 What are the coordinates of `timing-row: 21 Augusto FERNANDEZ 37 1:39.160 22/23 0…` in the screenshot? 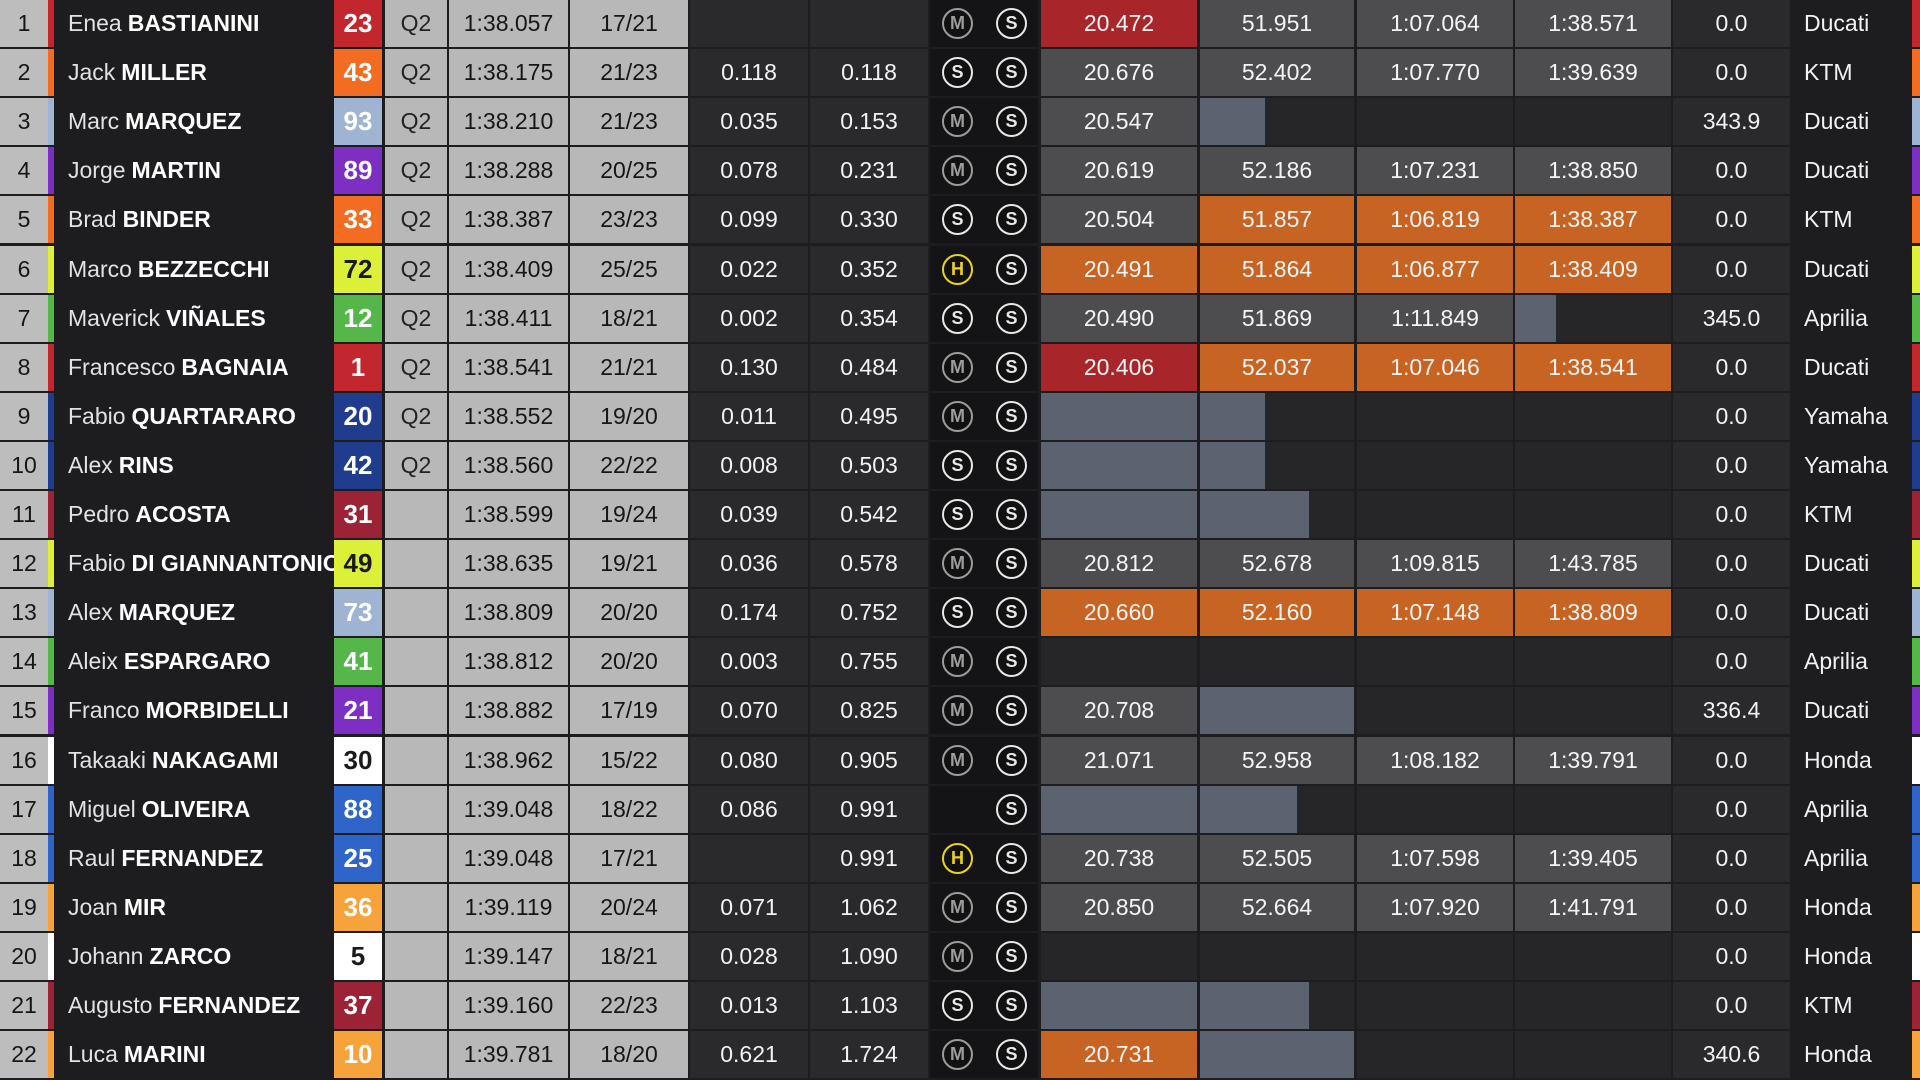 It's located at (960, 1006).